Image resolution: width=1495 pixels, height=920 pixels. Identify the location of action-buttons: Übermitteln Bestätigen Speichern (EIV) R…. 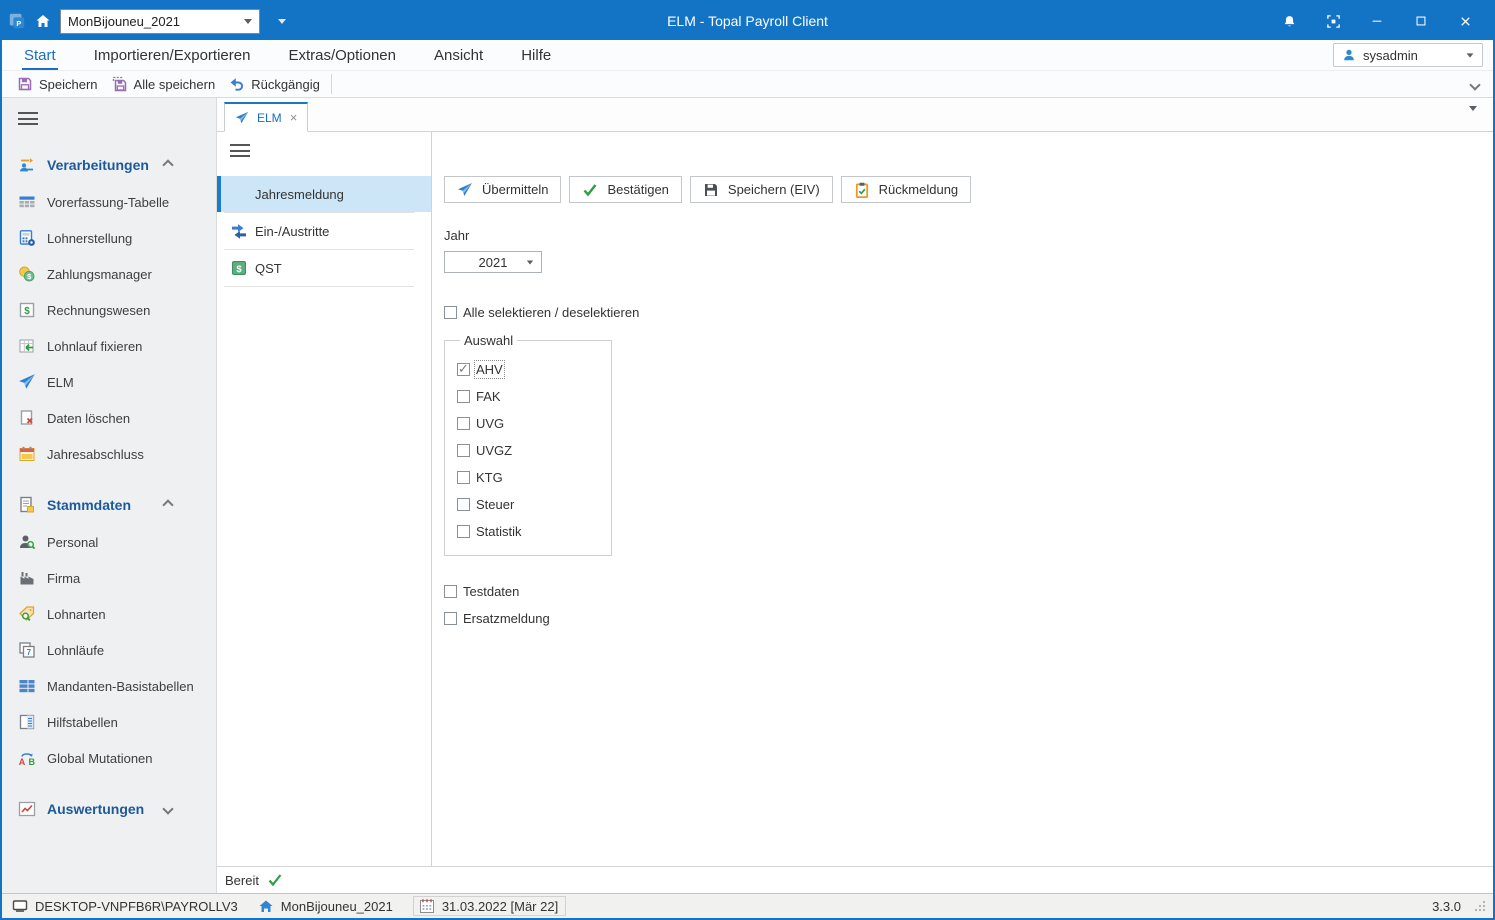
(958, 189).